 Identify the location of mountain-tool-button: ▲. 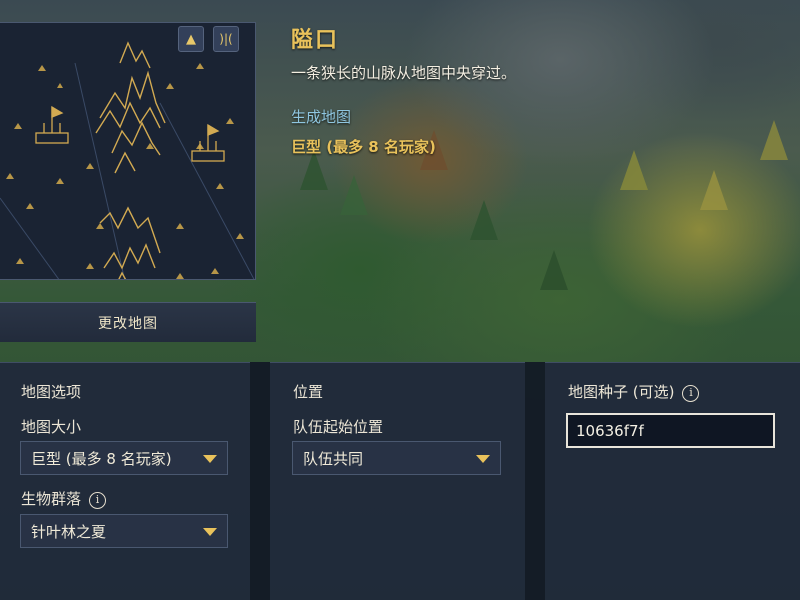
(191, 39).